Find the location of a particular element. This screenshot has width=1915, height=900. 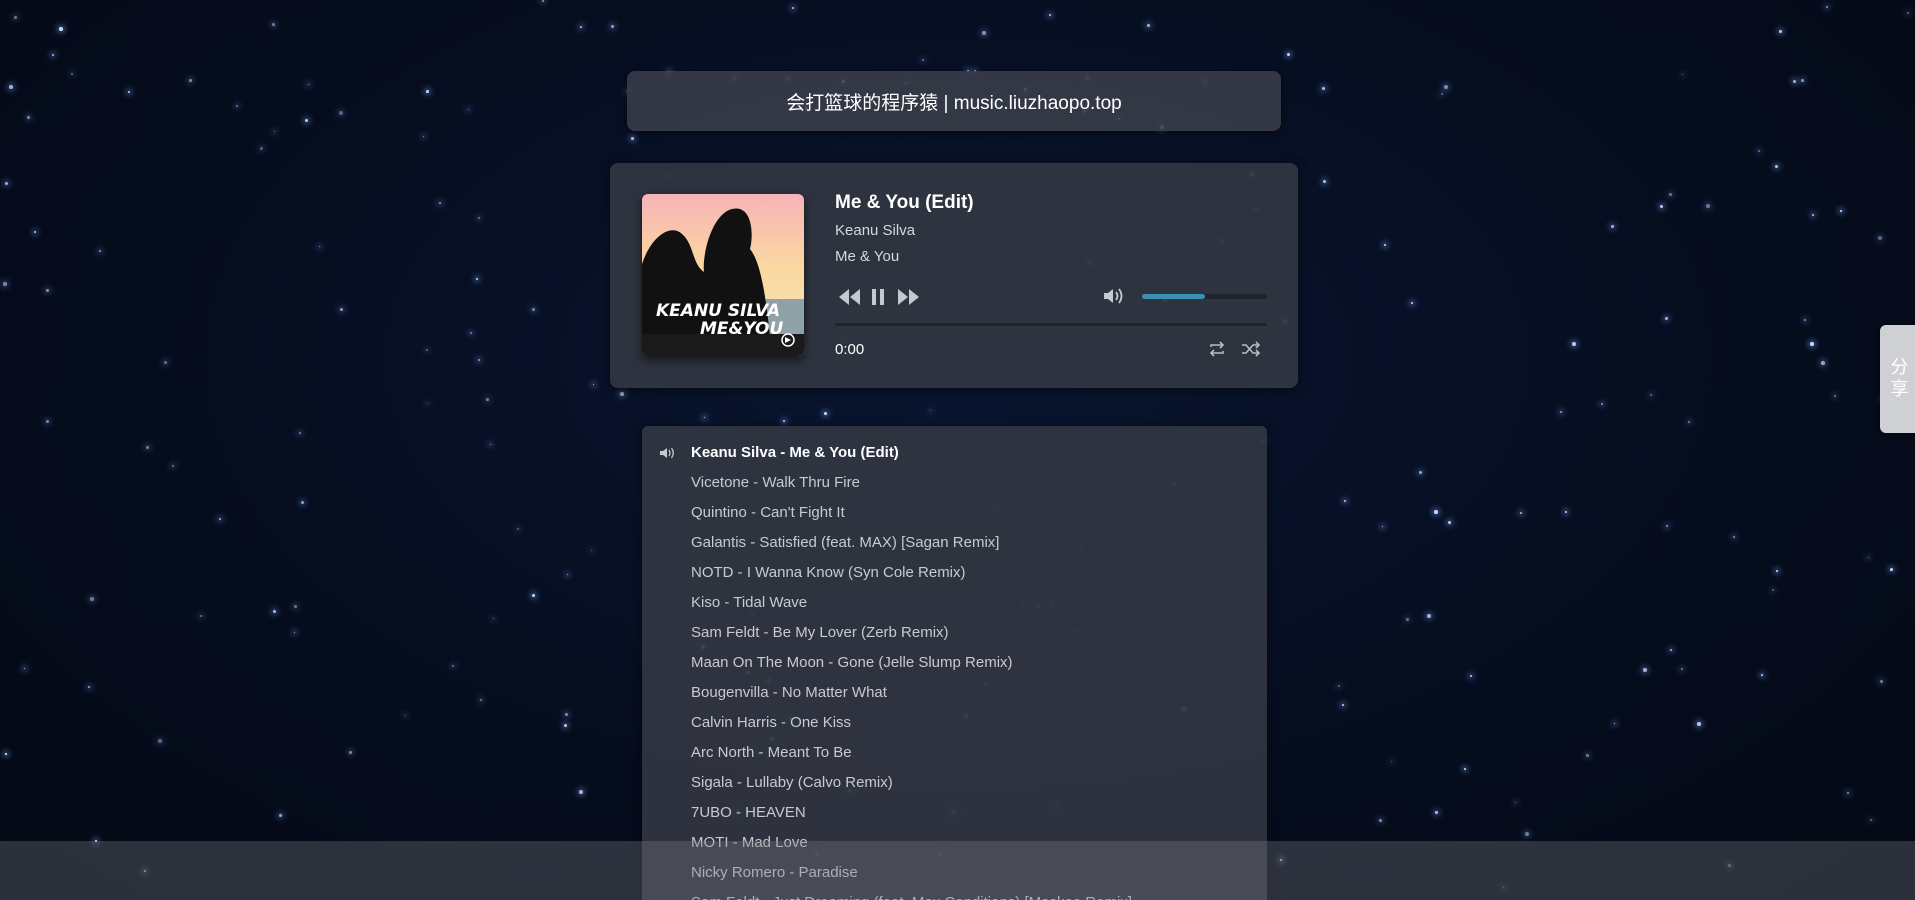

playlist-item: Bougenvilla - No Matter What is located at coordinates (789, 692).